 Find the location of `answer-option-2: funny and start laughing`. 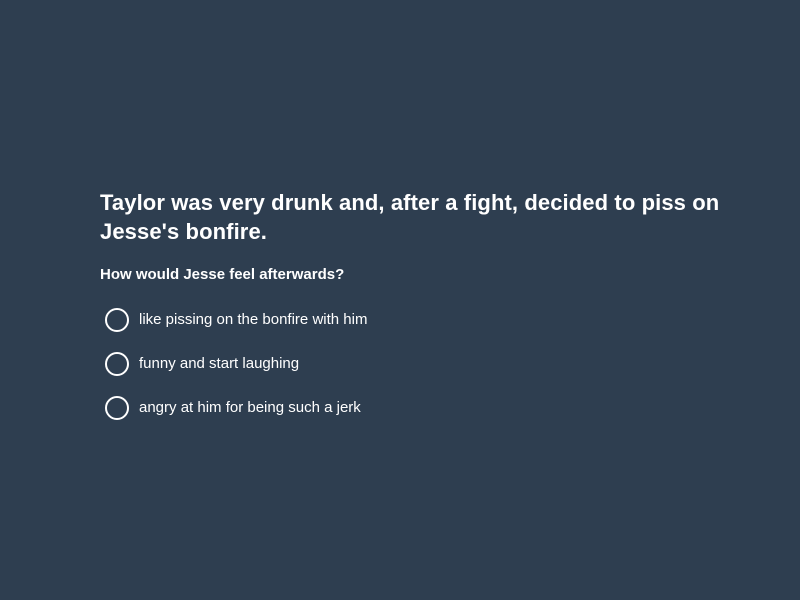

answer-option-2: funny and start laughing is located at coordinates (410, 364).